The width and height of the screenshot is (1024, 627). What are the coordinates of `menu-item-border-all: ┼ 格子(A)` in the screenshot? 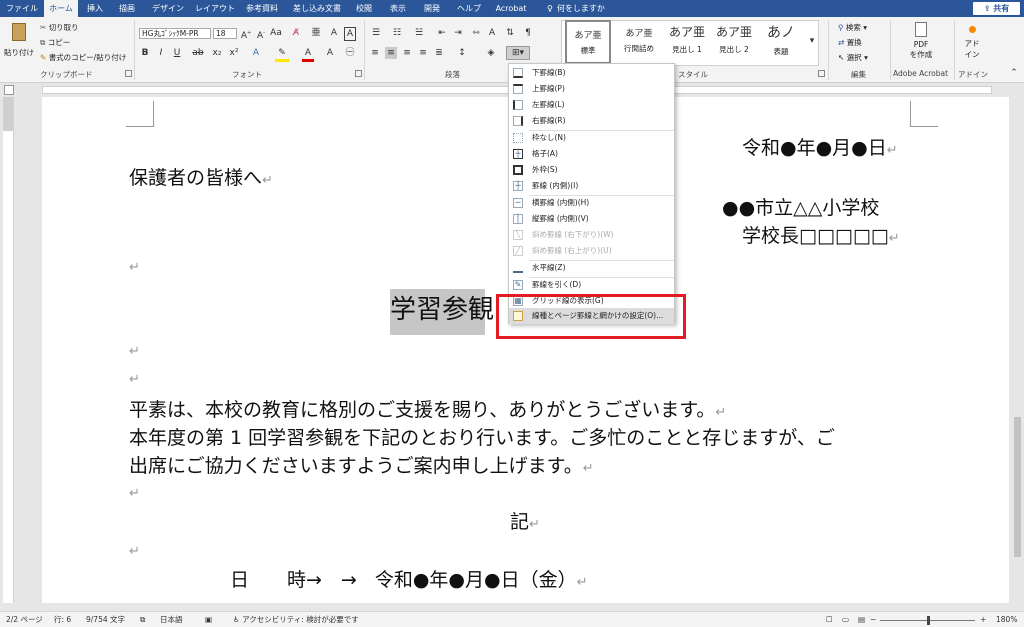 It's located at (591, 154).